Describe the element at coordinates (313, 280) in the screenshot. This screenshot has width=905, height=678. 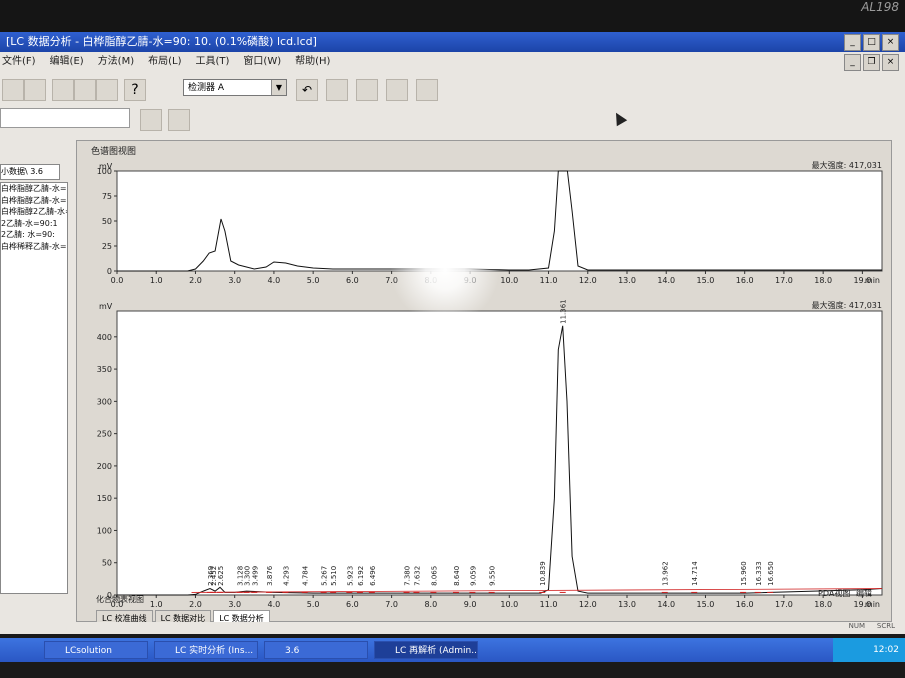
I see `x-tick-label: 5.0` at that location.